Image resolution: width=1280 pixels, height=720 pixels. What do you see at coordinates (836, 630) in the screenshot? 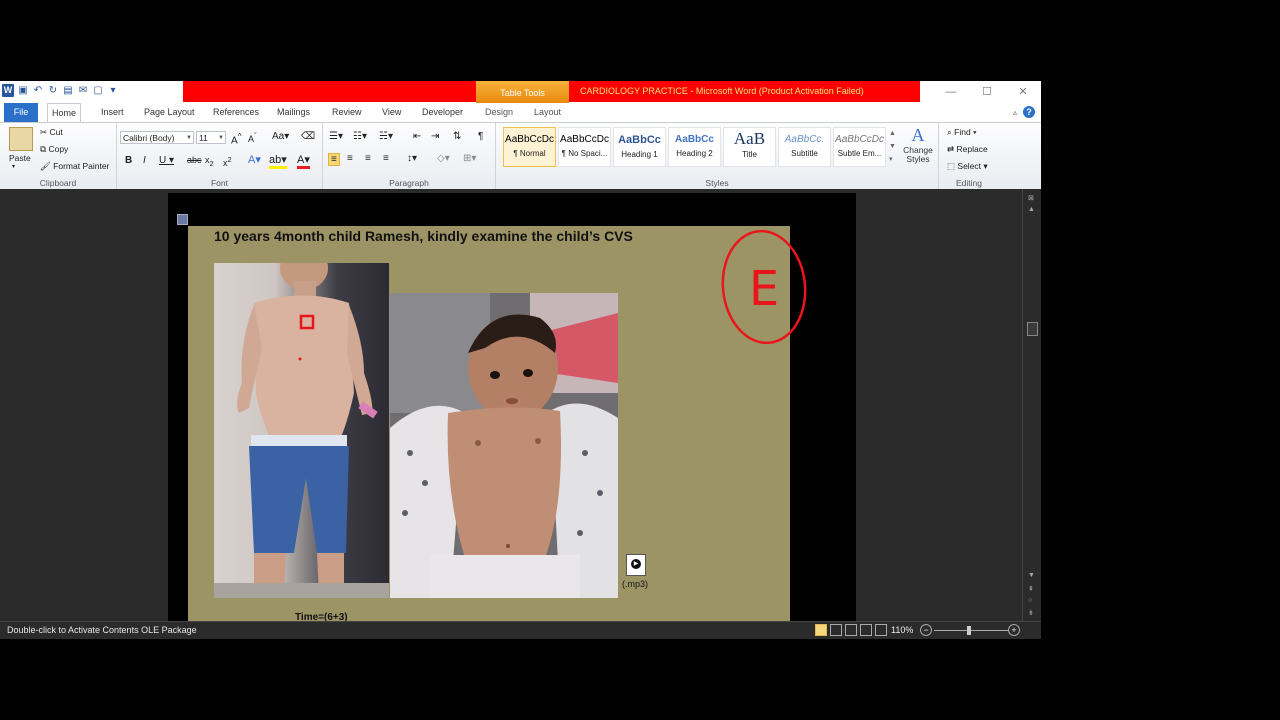
I see `full-screen-reading-icon` at bounding box center [836, 630].